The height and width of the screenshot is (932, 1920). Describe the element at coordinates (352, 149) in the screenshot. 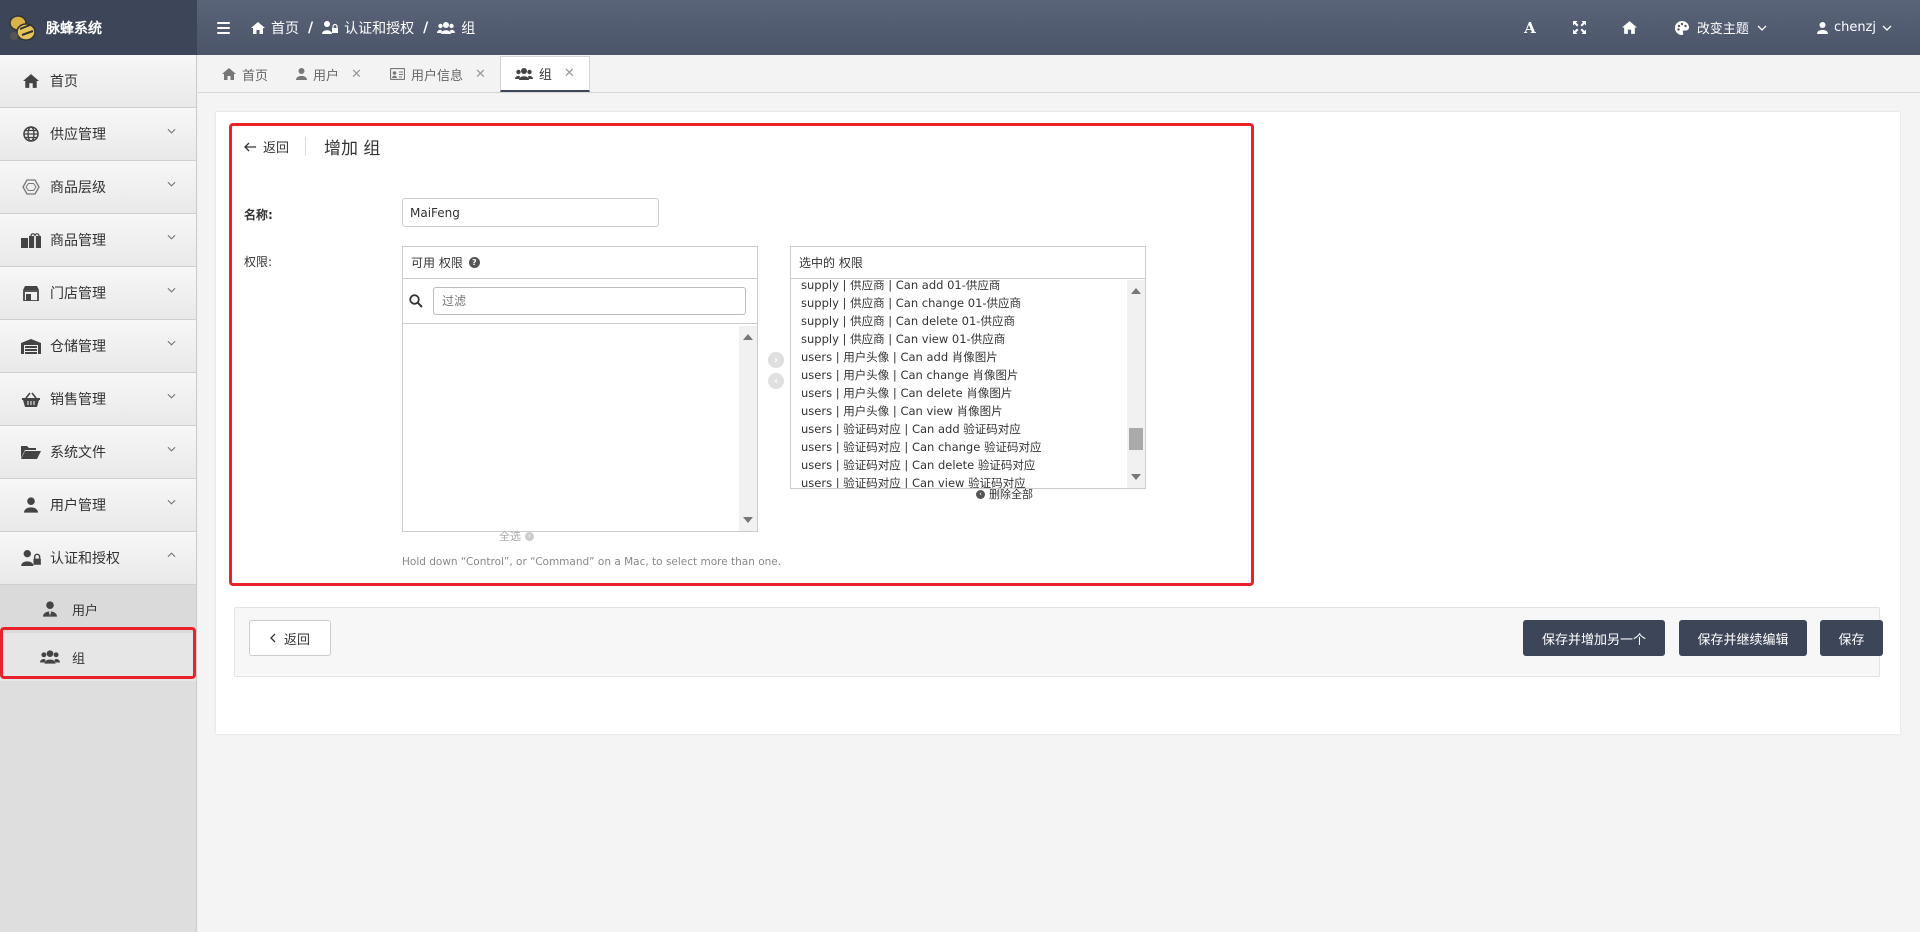

I see `page-title: 增加 组` at that location.